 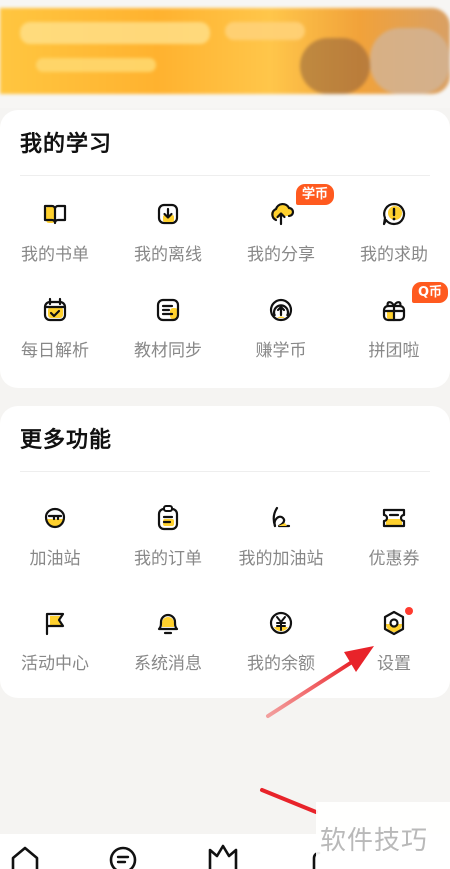 I want to click on calendar-check-icon, so click(x=55, y=309).